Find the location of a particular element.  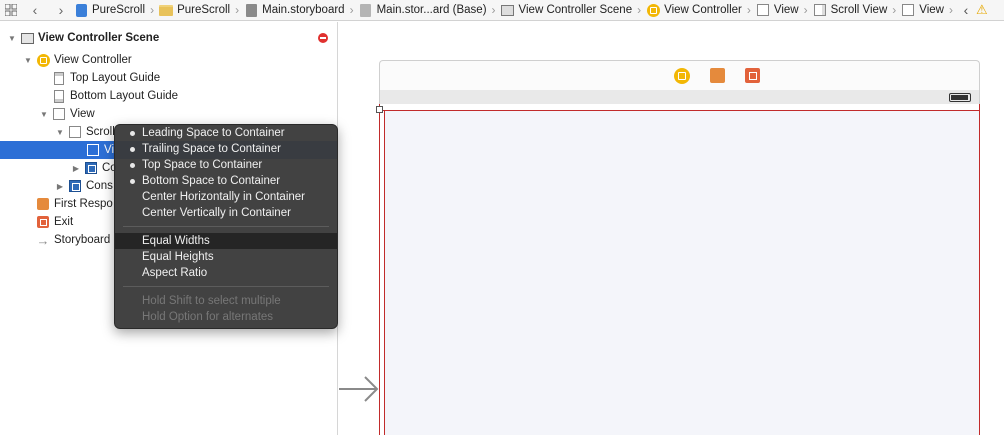

crumb-view-controller: View Controller › is located at coordinates (701, 10).